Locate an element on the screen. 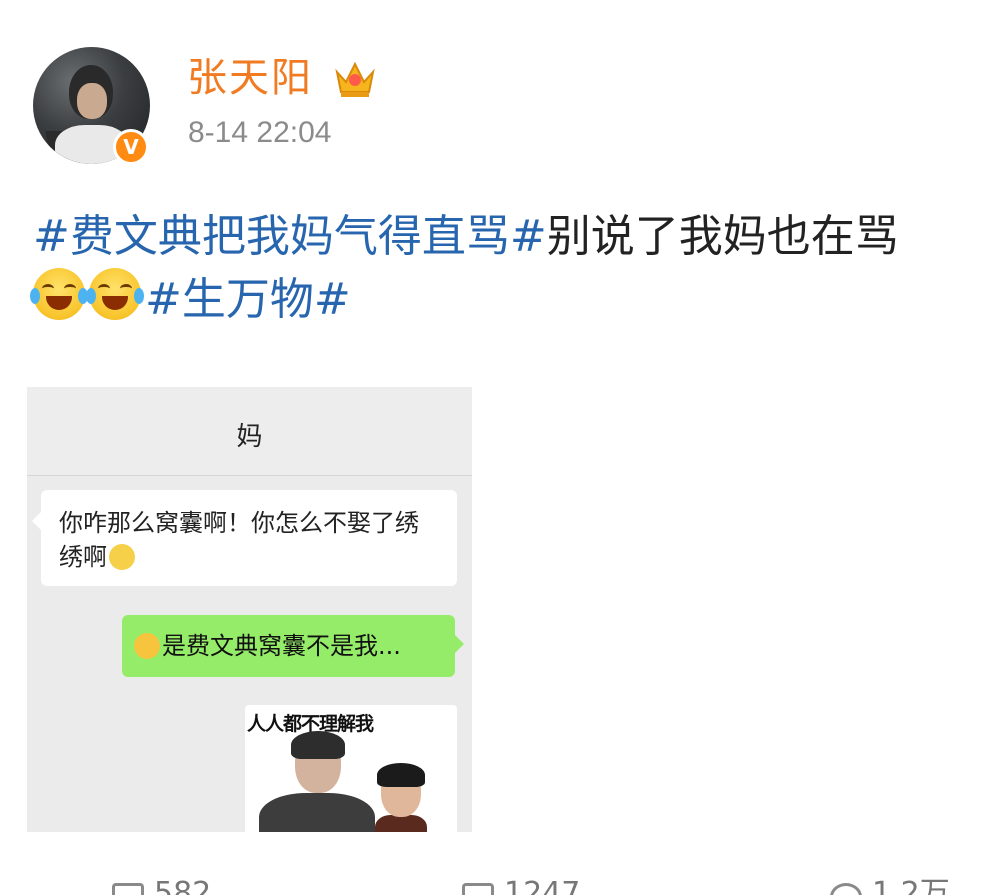 The height and width of the screenshot is (895, 1001). repost-icon is located at coordinates (128, 889).